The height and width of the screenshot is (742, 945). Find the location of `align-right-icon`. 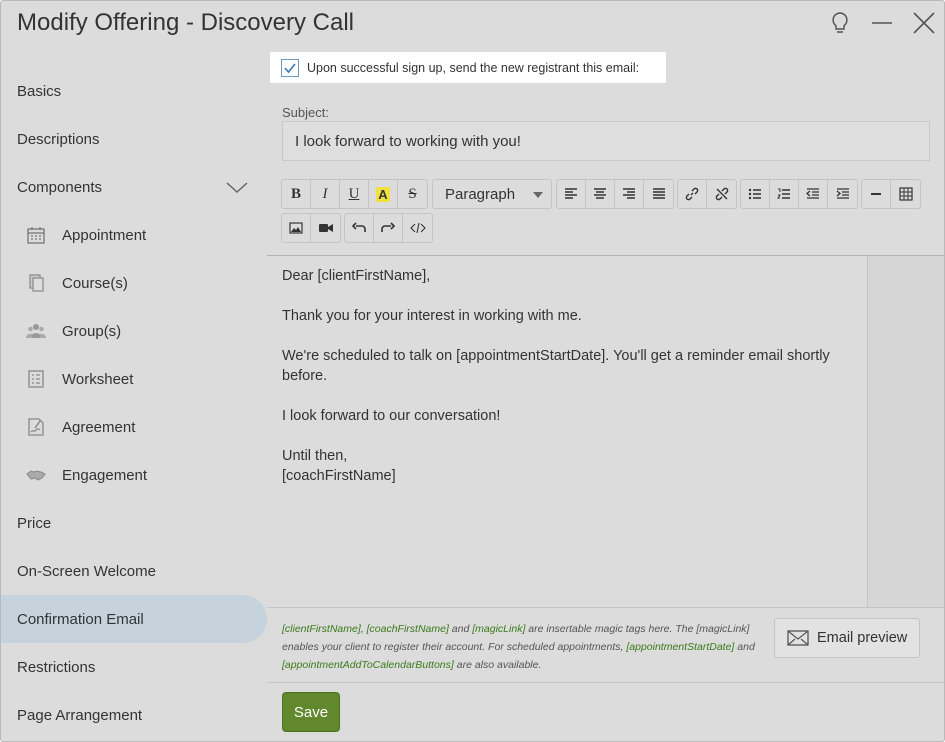

align-right-icon is located at coordinates (629, 193).